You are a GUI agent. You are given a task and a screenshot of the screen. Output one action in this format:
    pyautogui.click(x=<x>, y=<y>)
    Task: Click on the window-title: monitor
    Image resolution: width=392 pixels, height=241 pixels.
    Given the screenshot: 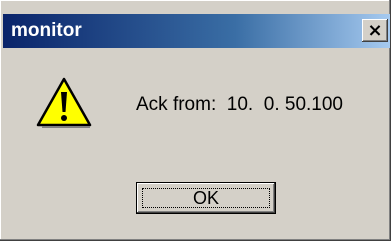 What is the action you would take?
    pyautogui.click(x=46, y=30)
    